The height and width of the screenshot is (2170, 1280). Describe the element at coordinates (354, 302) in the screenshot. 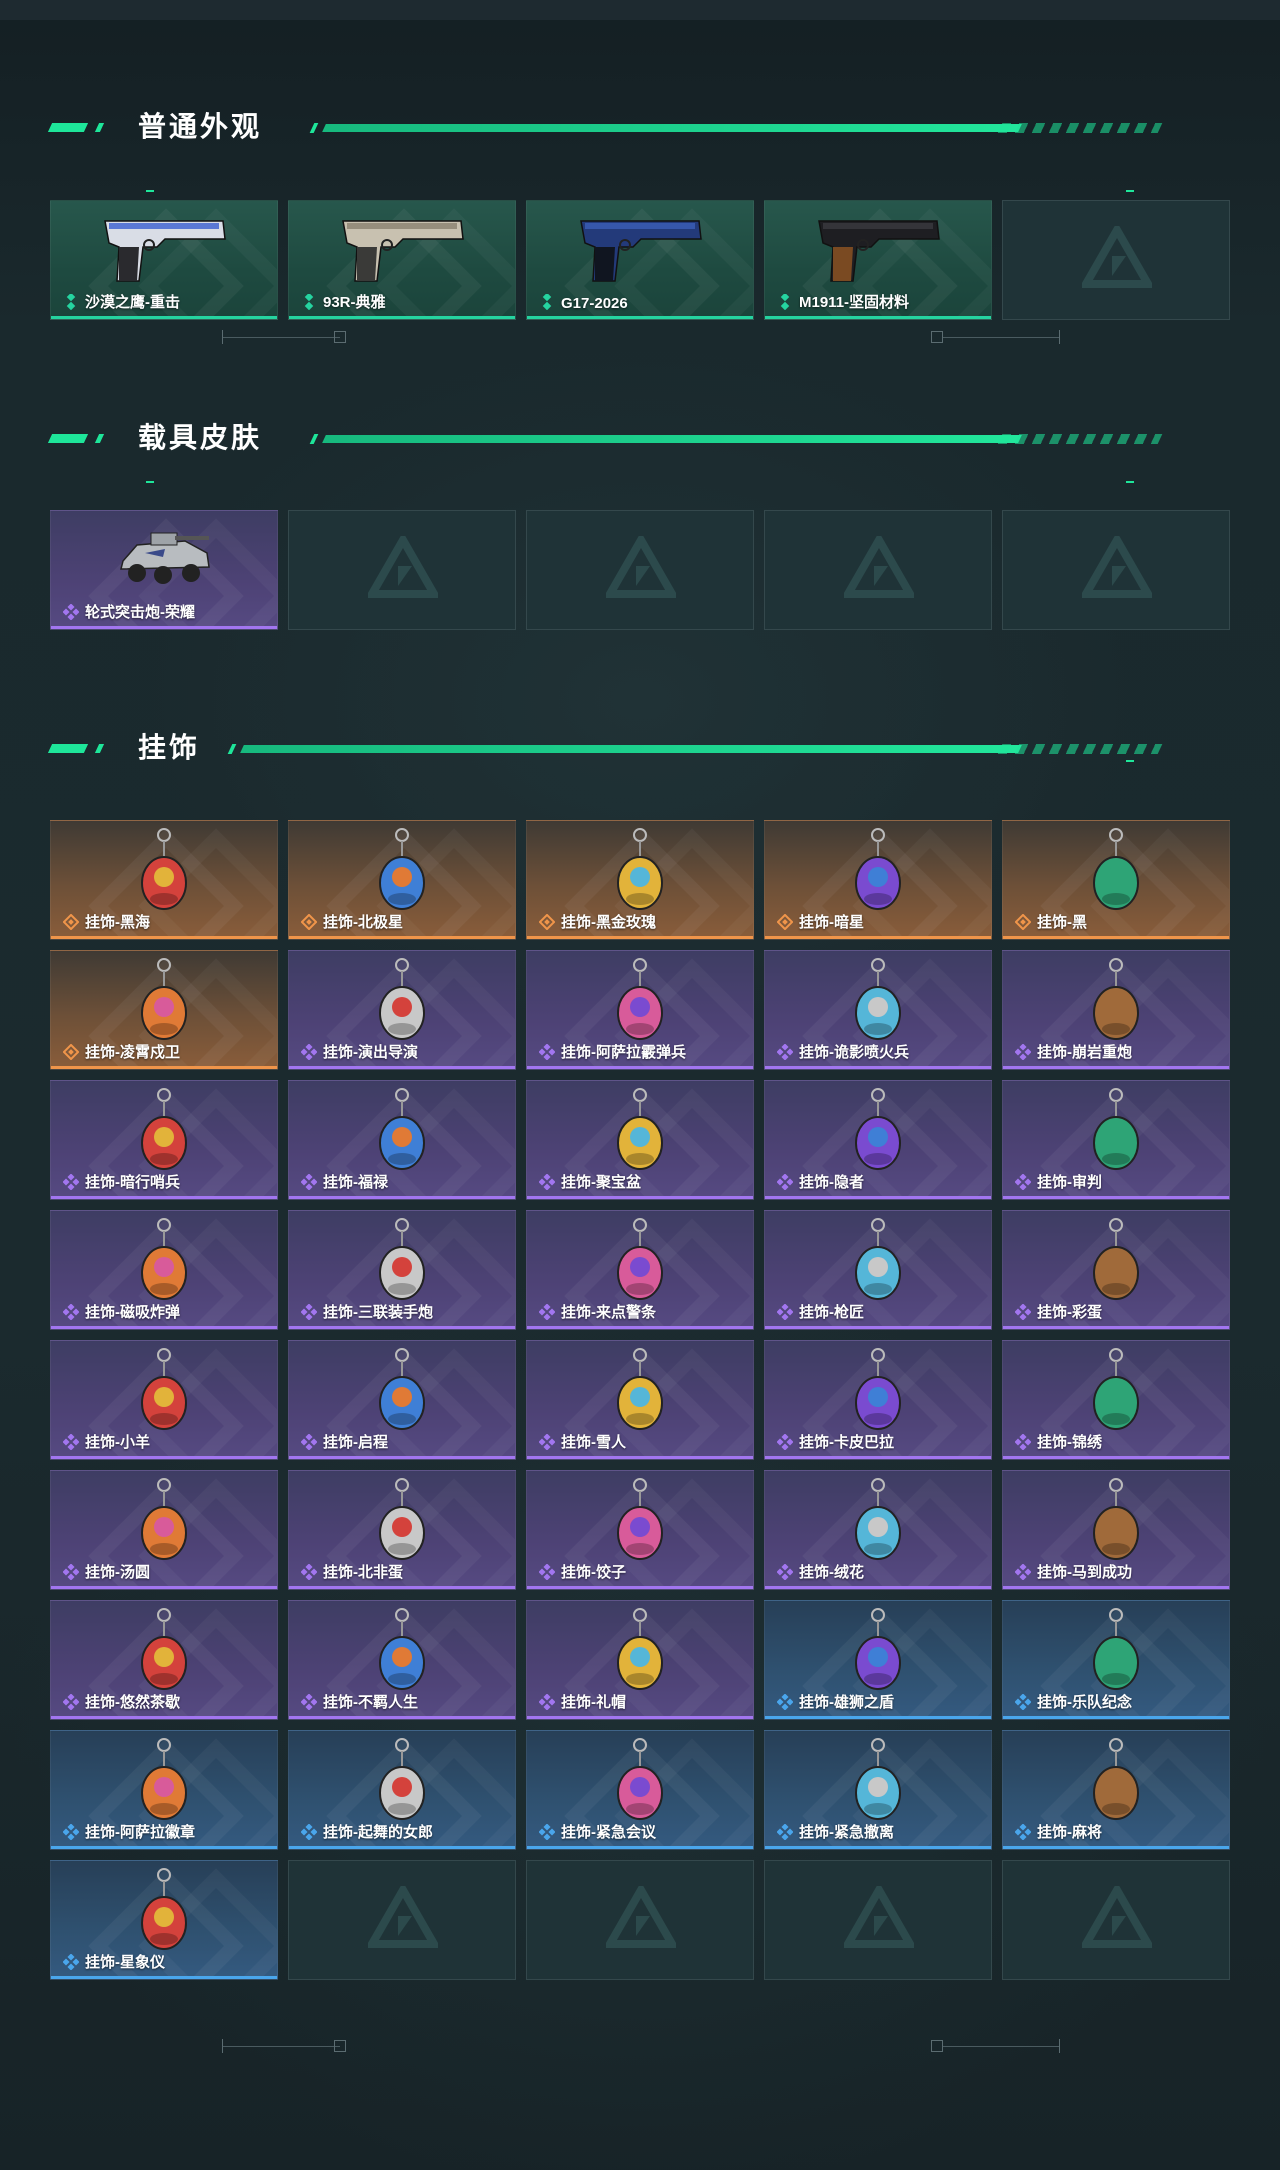

I see `item-name: 93R-典雅` at that location.